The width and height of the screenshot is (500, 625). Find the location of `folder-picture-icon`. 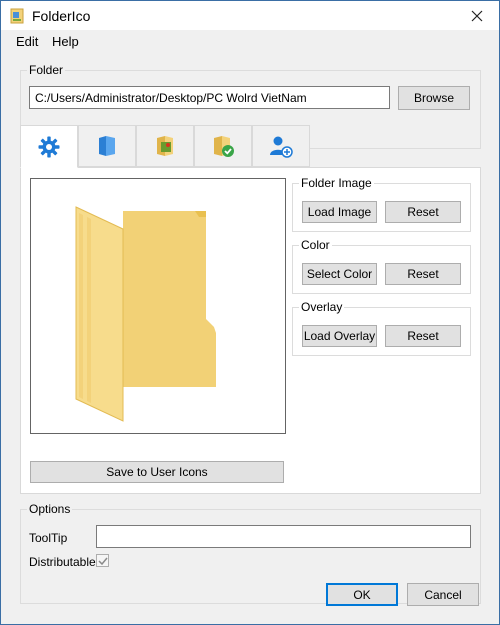

folder-picture-icon is located at coordinates (165, 146).